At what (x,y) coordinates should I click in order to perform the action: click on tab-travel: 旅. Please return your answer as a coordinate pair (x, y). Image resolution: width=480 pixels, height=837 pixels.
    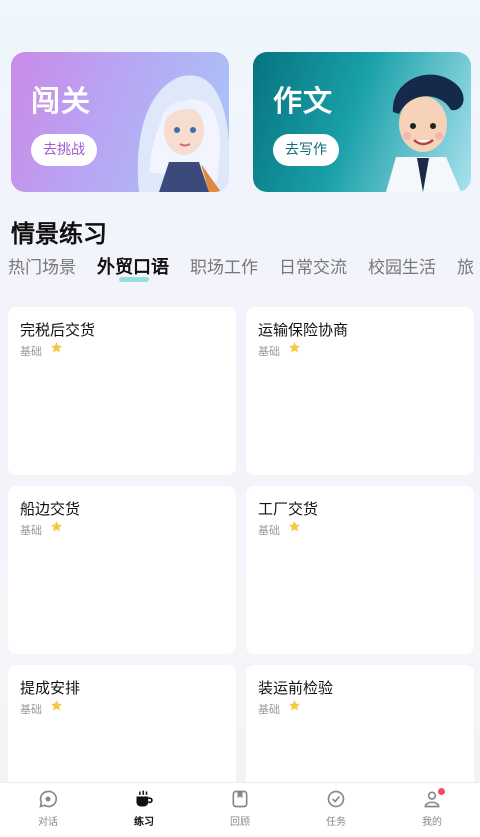
    Looking at the image, I should click on (465, 268).